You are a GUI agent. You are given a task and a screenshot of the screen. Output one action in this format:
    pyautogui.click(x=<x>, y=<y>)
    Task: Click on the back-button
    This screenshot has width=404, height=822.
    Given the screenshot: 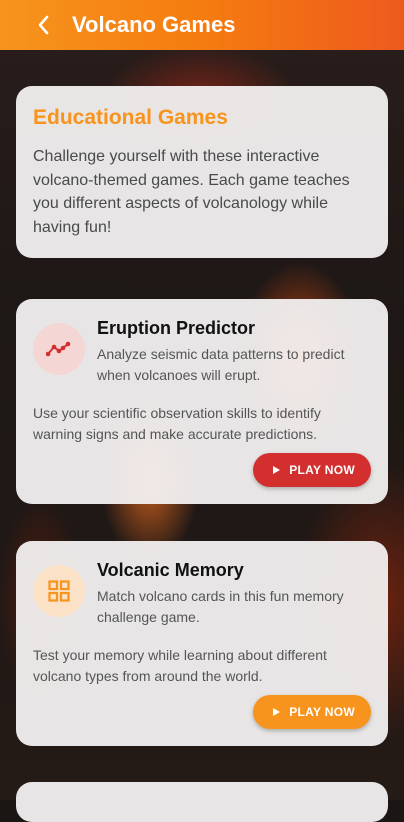 What is the action you would take?
    pyautogui.click(x=44, y=25)
    